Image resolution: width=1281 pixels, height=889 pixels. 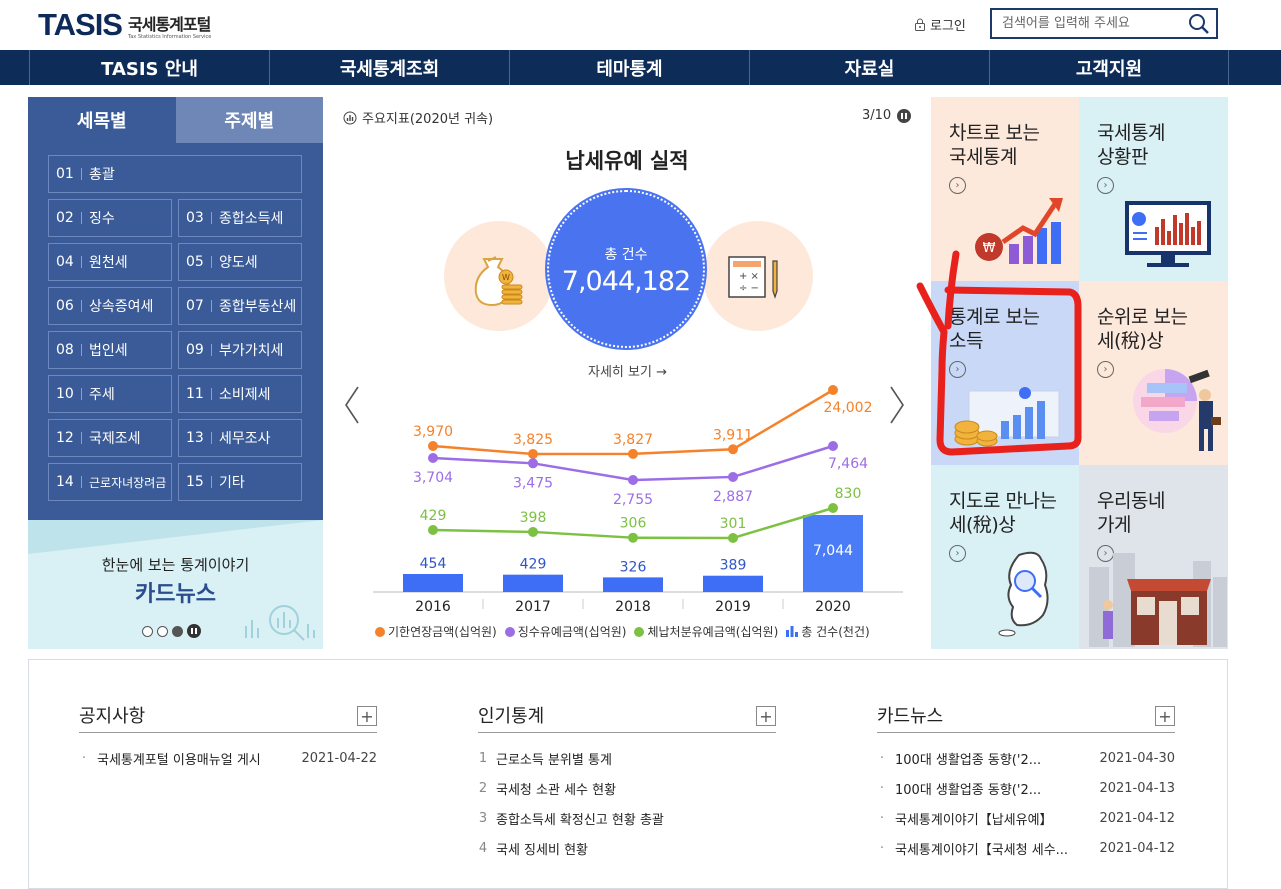 What do you see at coordinates (511, 716) in the screenshot?
I see `popular-title: 인기통계` at bounding box center [511, 716].